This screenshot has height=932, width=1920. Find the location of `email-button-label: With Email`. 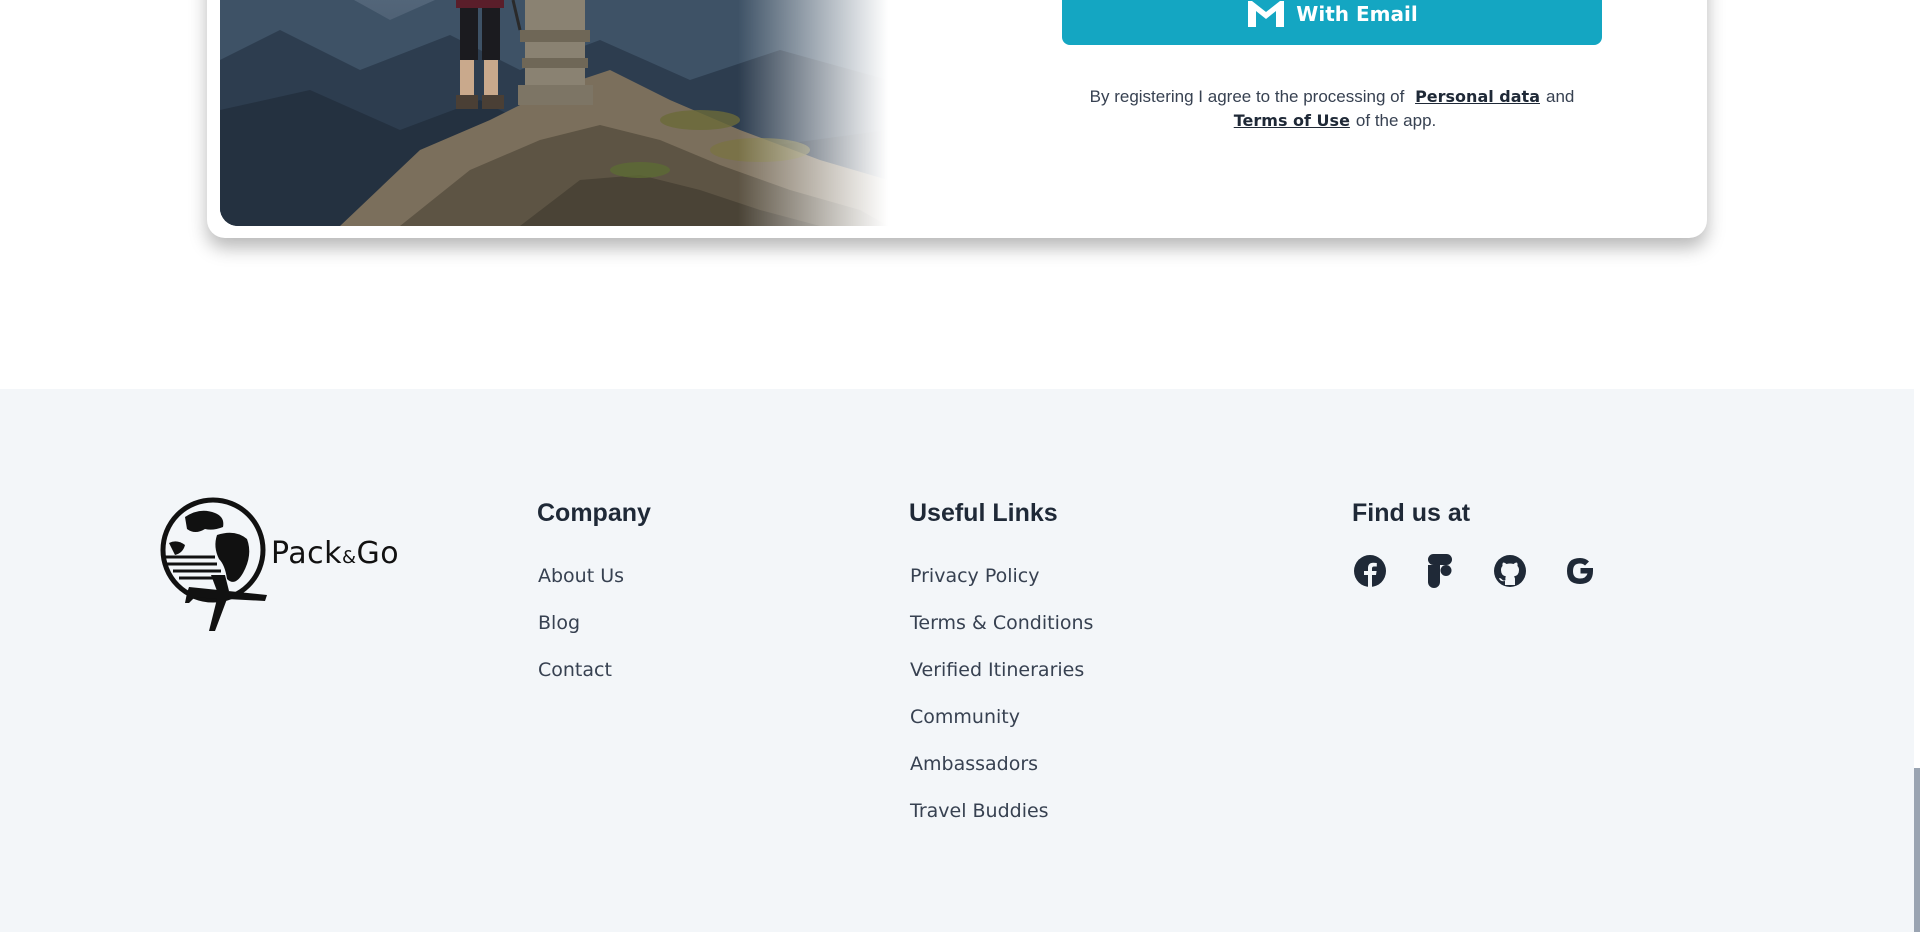

email-button-label: With Email is located at coordinates (1357, 14).